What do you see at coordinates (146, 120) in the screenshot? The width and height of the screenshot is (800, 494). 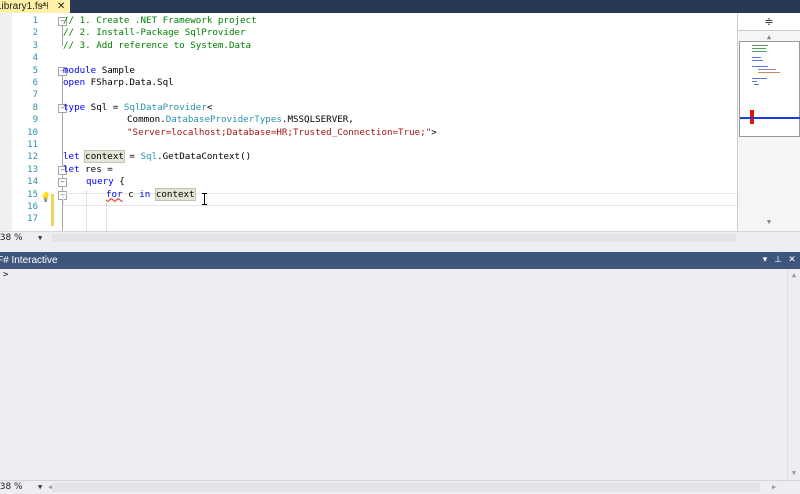 I see `code-text: Common.` at bounding box center [146, 120].